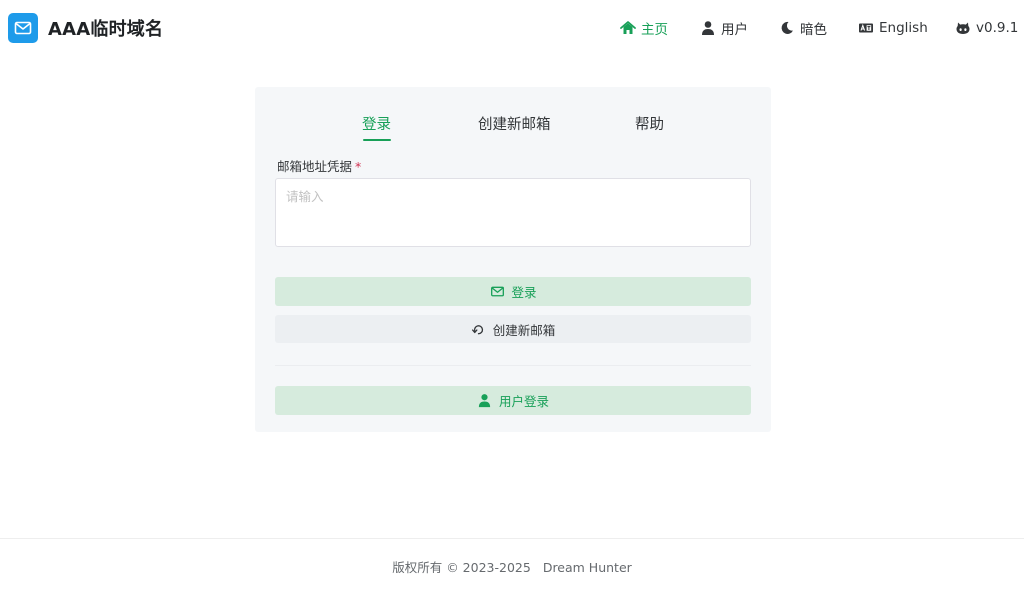 The height and width of the screenshot is (596, 1024). I want to click on login-button: 登录, so click(513, 291).